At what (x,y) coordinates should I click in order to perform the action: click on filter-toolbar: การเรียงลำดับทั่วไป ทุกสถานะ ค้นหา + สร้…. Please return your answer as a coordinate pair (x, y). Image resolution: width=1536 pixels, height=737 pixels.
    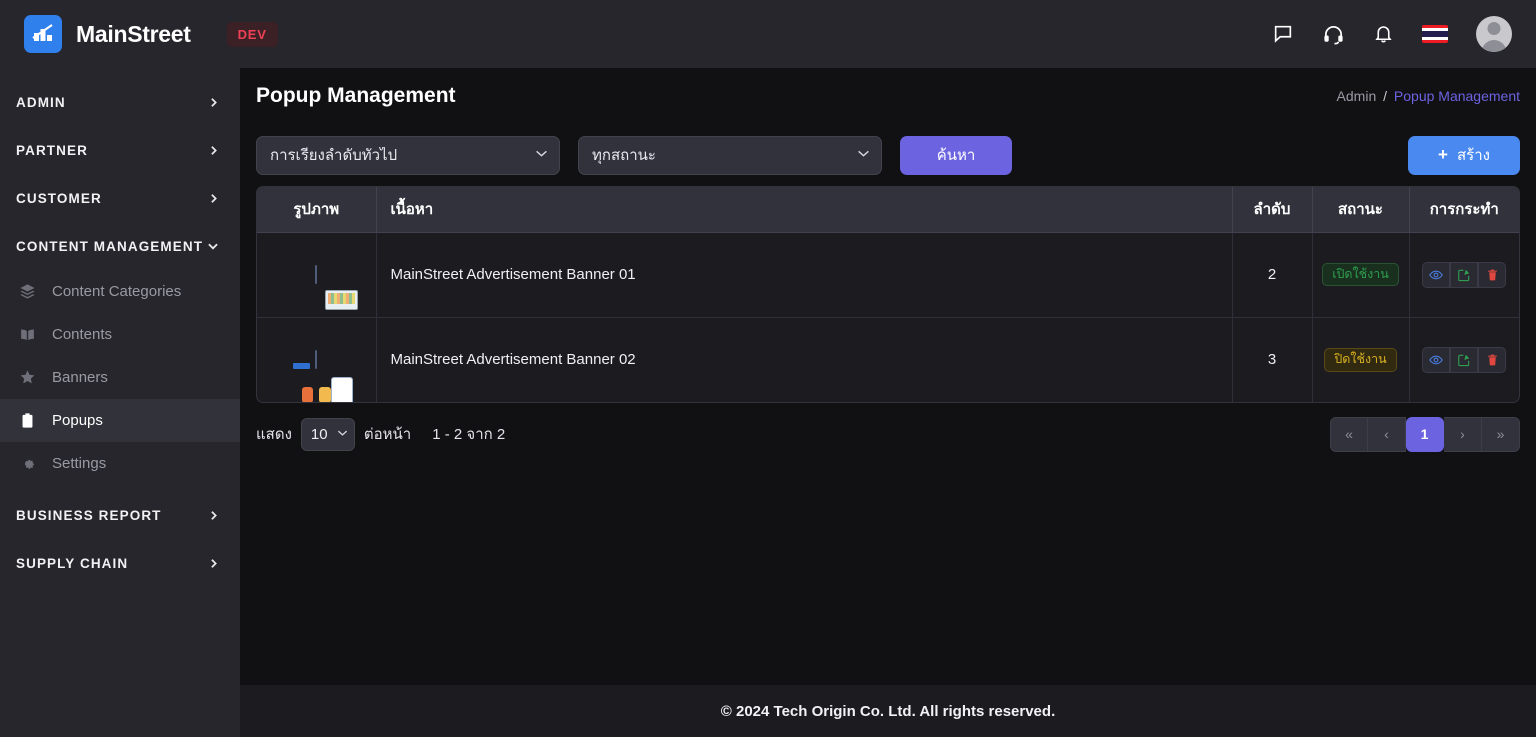
    Looking at the image, I should click on (888, 155).